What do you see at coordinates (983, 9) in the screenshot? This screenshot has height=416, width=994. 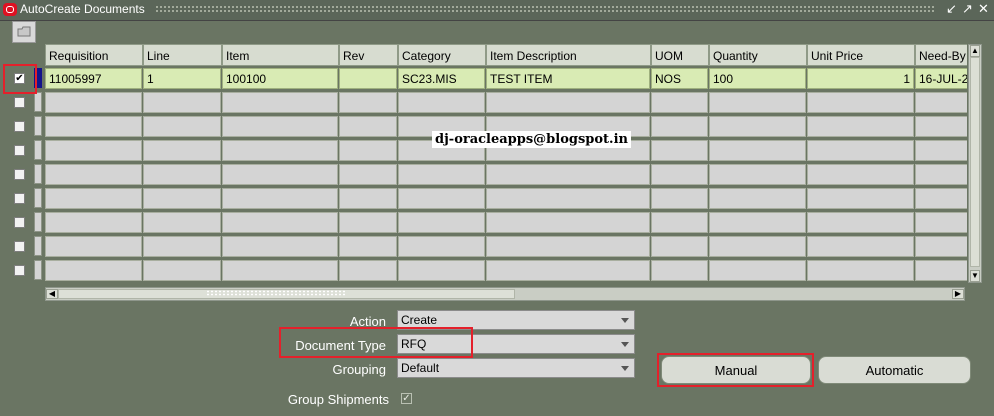 I see `close-icon: ✕` at bounding box center [983, 9].